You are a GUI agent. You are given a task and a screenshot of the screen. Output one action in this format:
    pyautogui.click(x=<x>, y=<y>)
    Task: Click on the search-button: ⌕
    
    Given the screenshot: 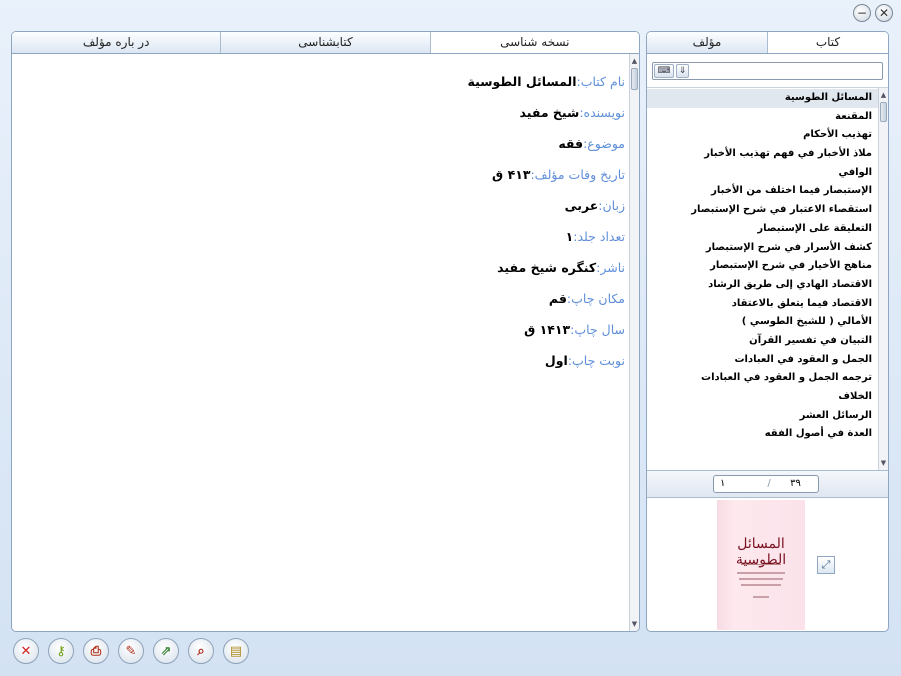 What is the action you would take?
    pyautogui.click(x=201, y=651)
    